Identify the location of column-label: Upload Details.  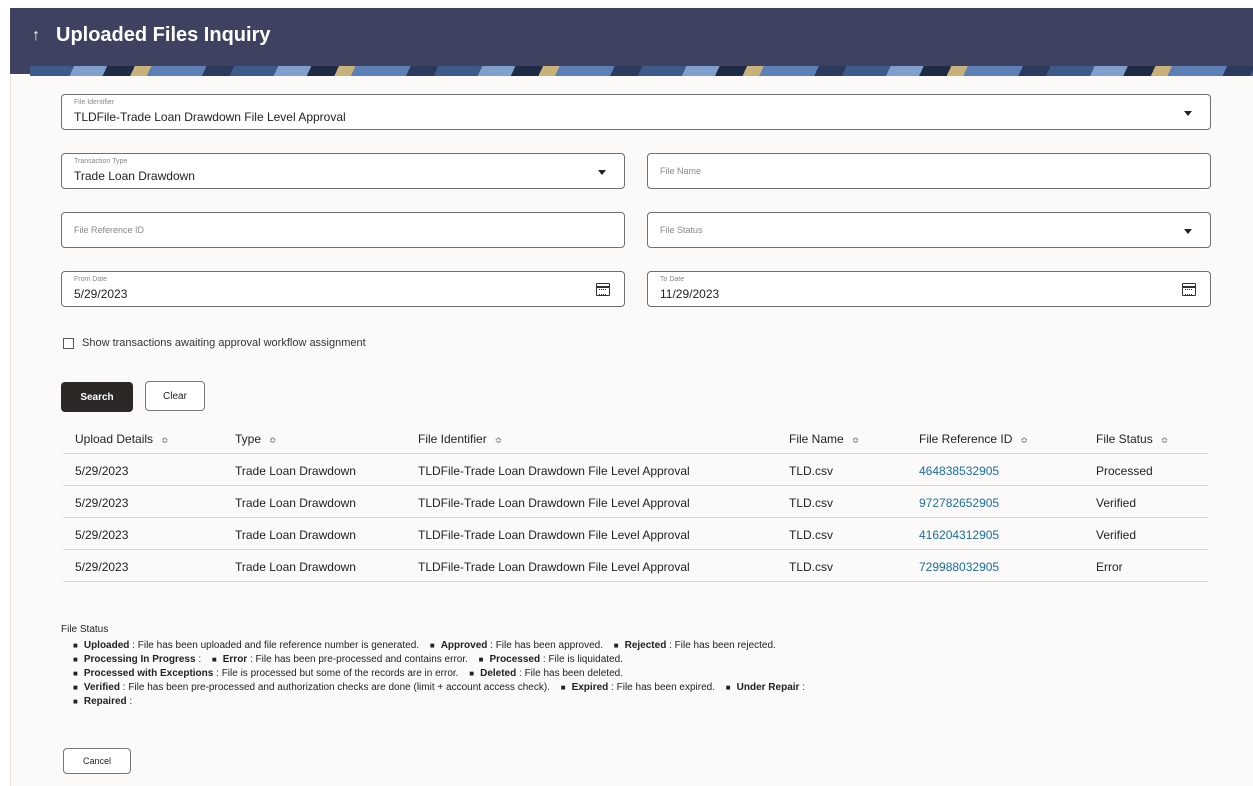
(114, 439).